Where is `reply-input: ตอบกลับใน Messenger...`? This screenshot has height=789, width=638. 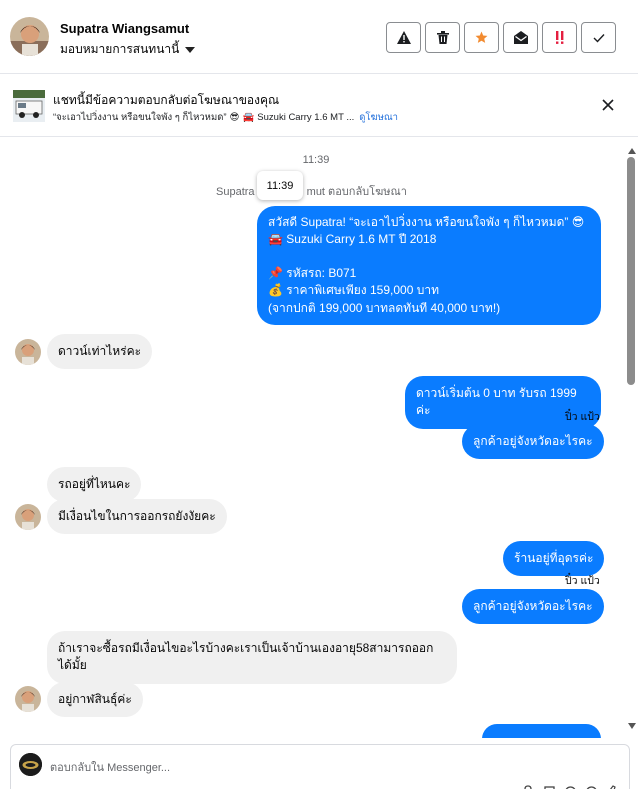 reply-input: ตอบกลับใน Messenger... is located at coordinates (110, 767).